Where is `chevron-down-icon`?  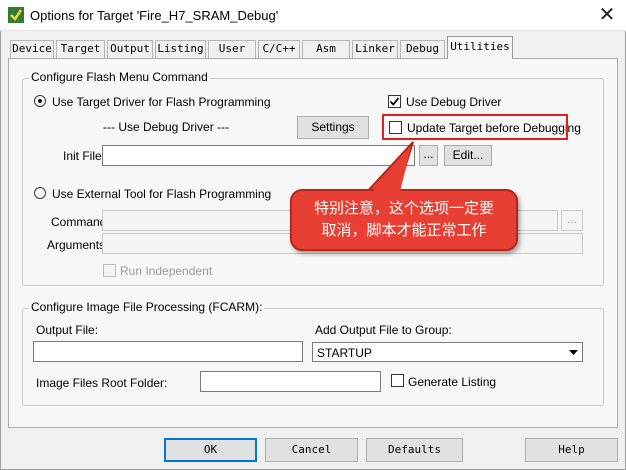 chevron-down-icon is located at coordinates (573, 352).